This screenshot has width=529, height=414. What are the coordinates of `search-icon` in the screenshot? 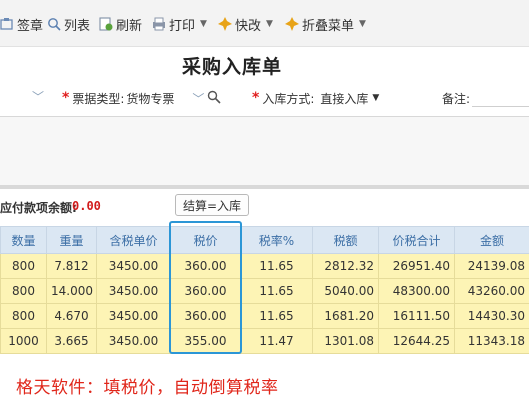 It's located at (214, 98).